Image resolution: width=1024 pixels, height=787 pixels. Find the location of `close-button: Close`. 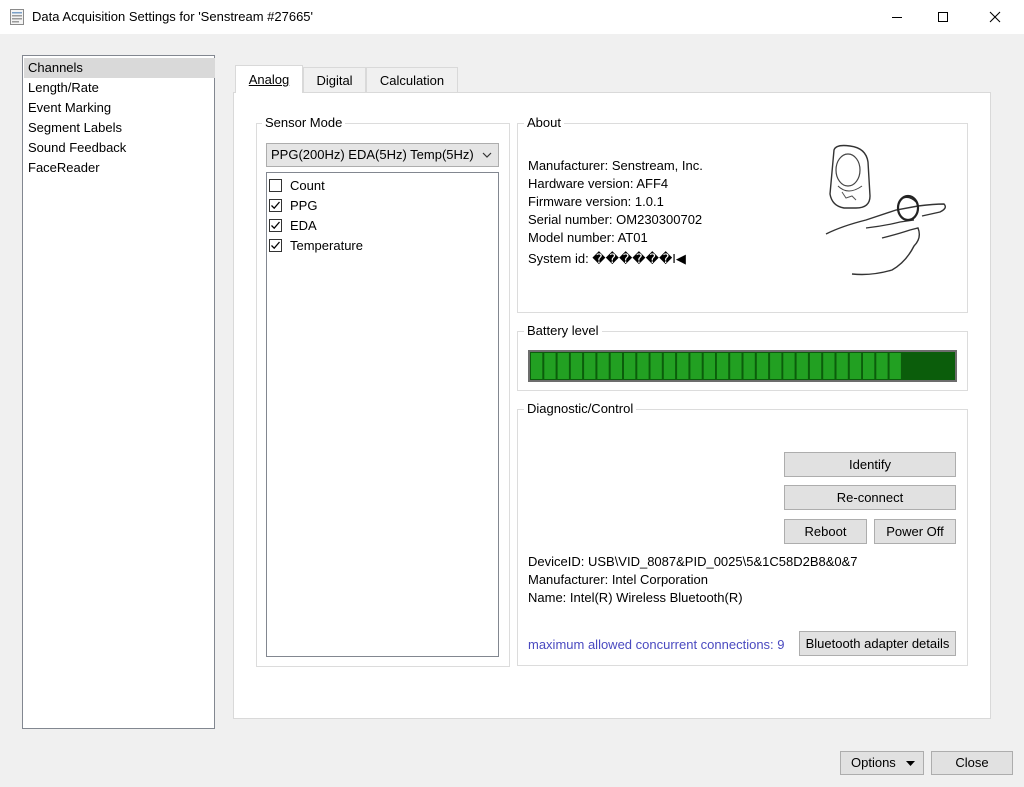

close-button: Close is located at coordinates (972, 763).